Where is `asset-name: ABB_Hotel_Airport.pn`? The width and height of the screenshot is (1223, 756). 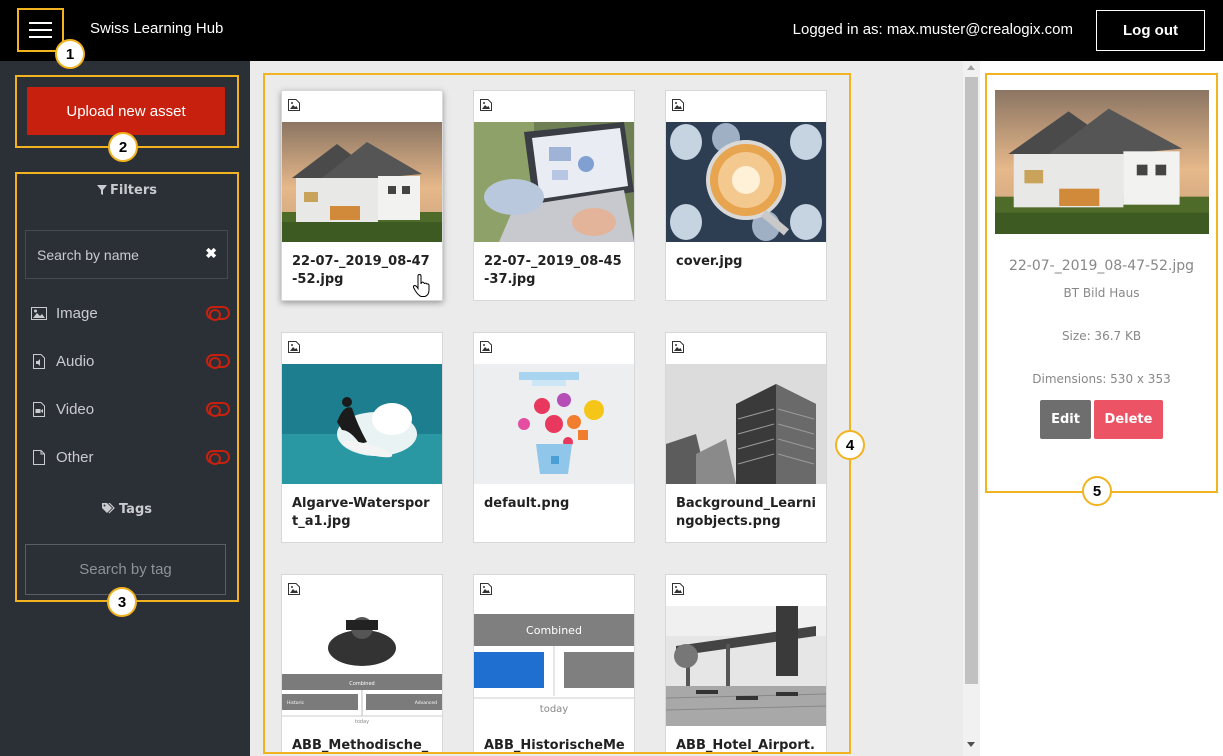 asset-name: ABB_Hotel_Airport.pn is located at coordinates (745, 745).